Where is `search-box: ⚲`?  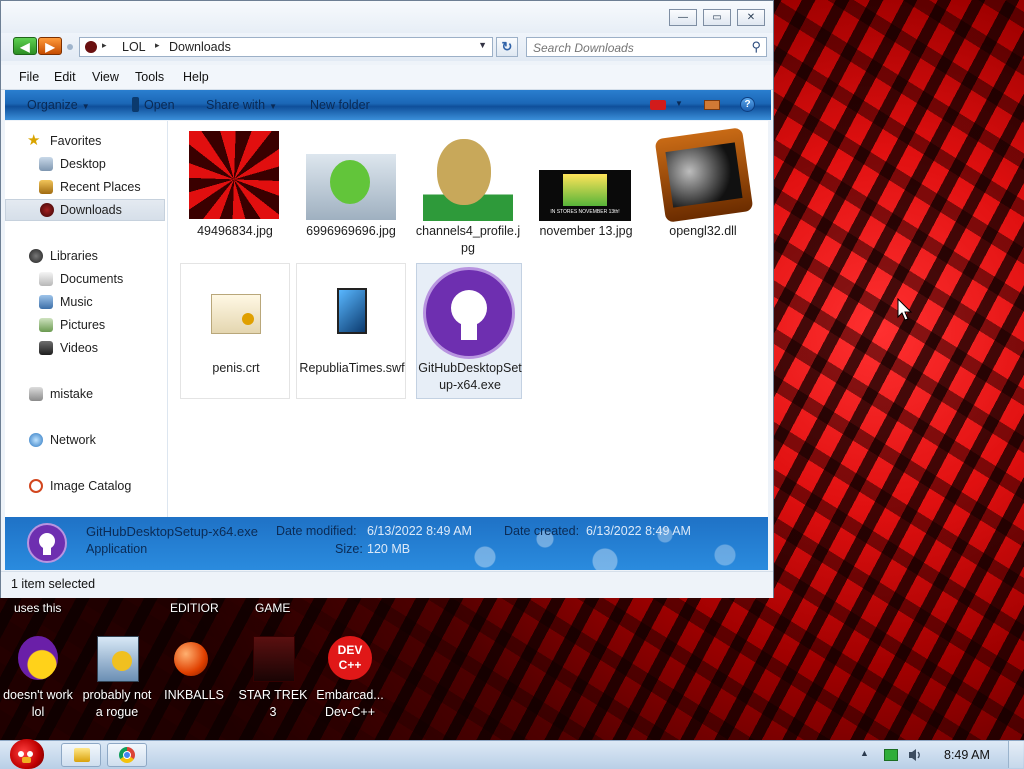 search-box: ⚲ is located at coordinates (646, 47).